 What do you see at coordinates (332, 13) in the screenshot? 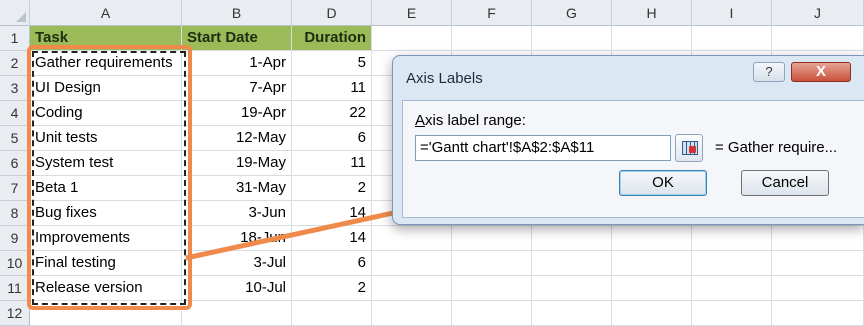
I see `column-header-d: D` at bounding box center [332, 13].